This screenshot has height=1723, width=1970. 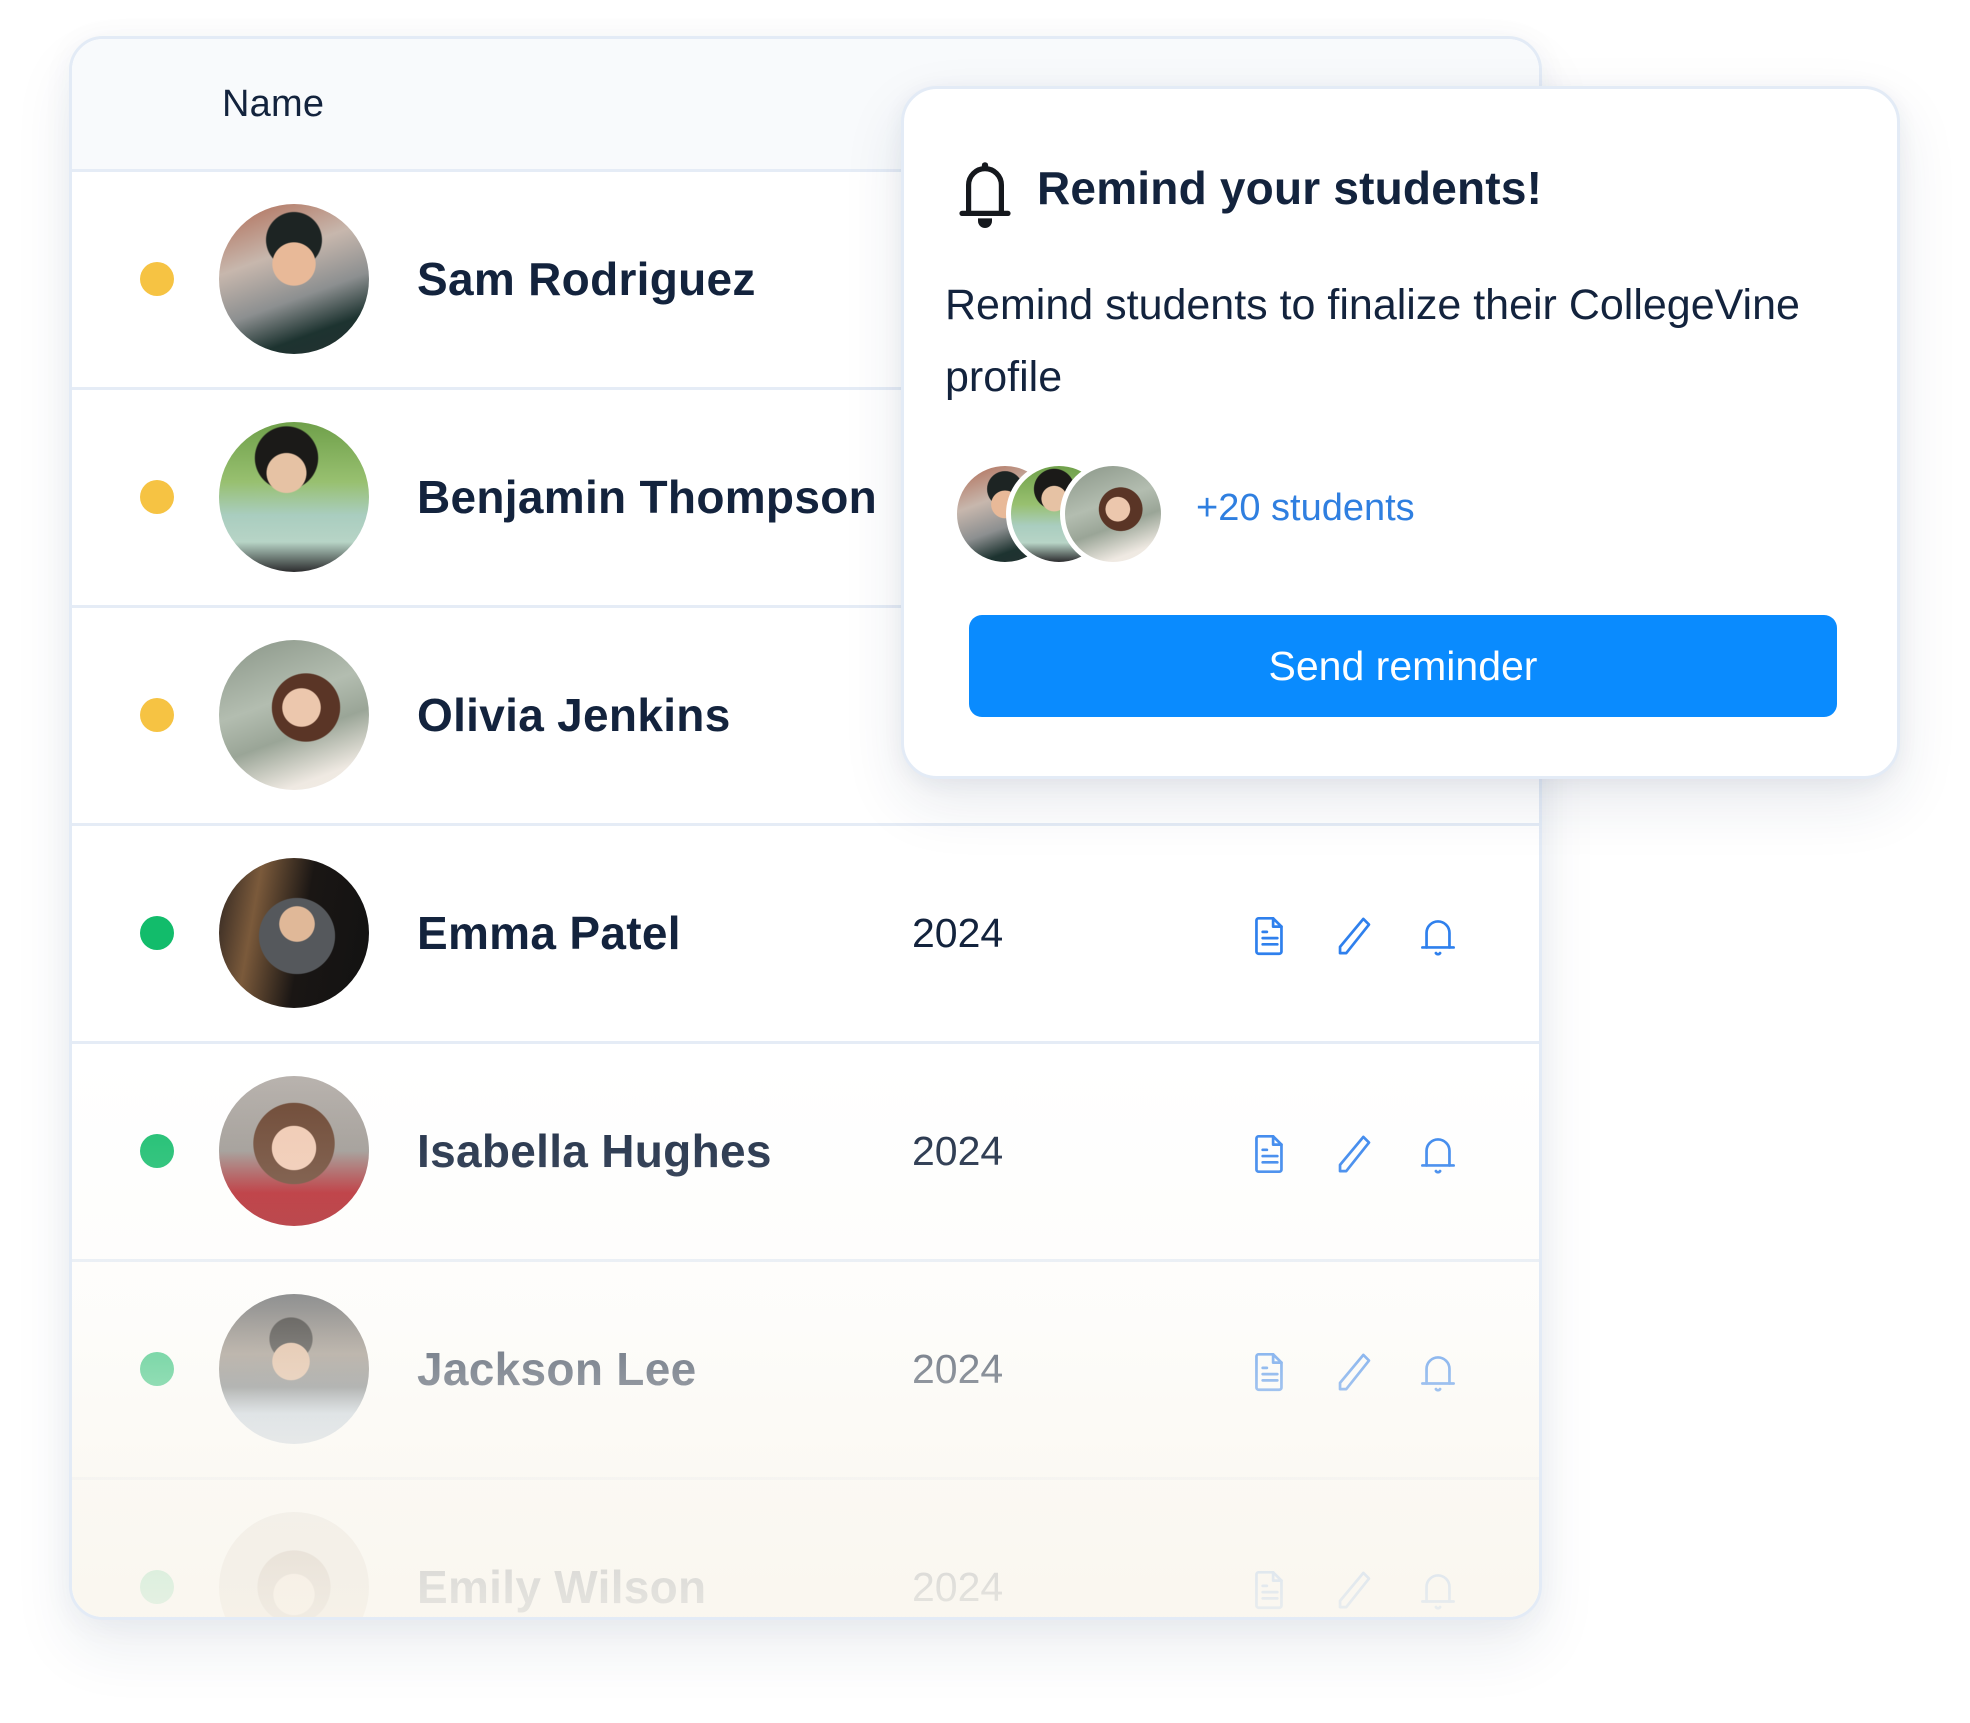 What do you see at coordinates (586, 279) in the screenshot?
I see `student-name: Sam Rodriguez` at bounding box center [586, 279].